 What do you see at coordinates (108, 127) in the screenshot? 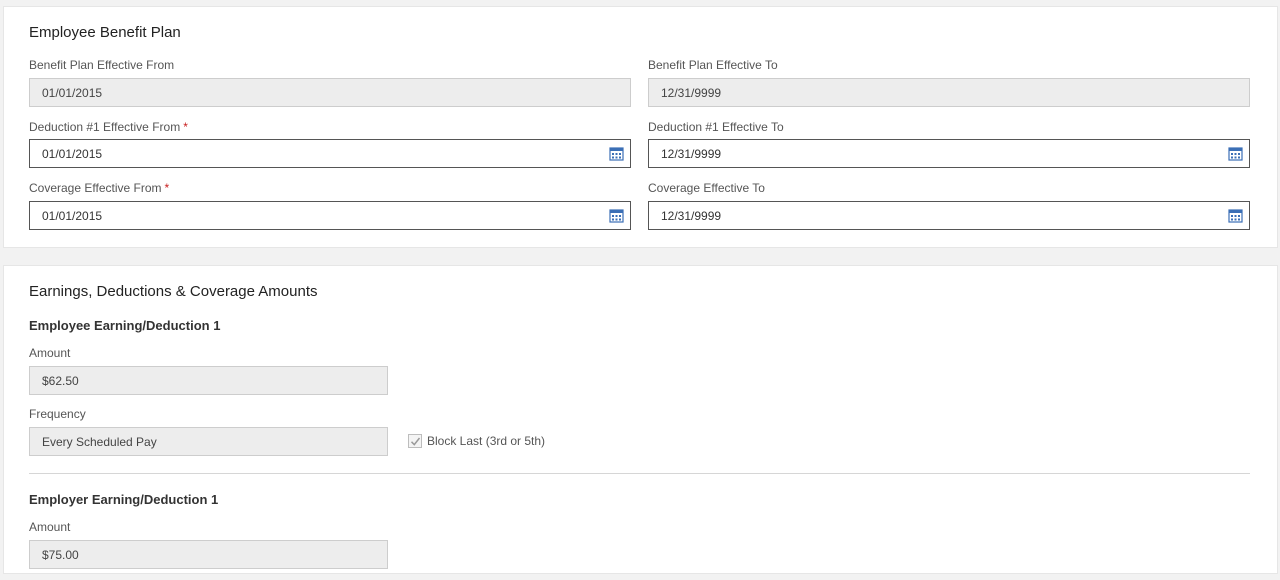
I see `deduction-from-label: Deduction #1 Effective From *` at bounding box center [108, 127].